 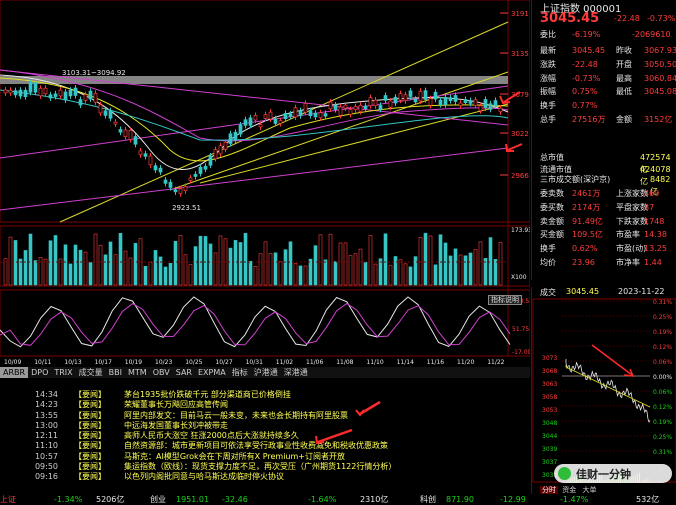 I want to click on tab-minute: 分时, so click(x=549, y=490).